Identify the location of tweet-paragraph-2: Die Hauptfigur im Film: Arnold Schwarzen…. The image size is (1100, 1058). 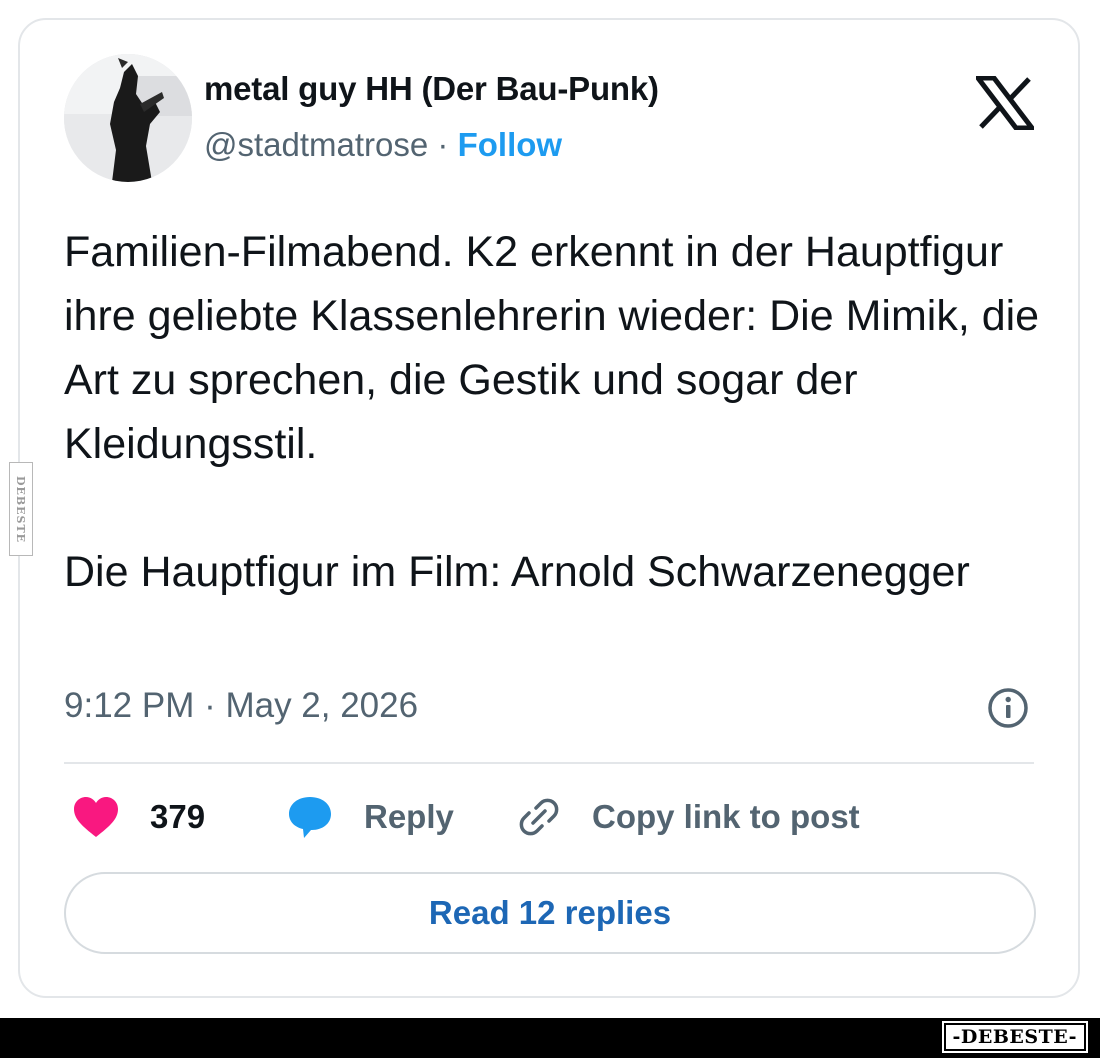
(517, 572).